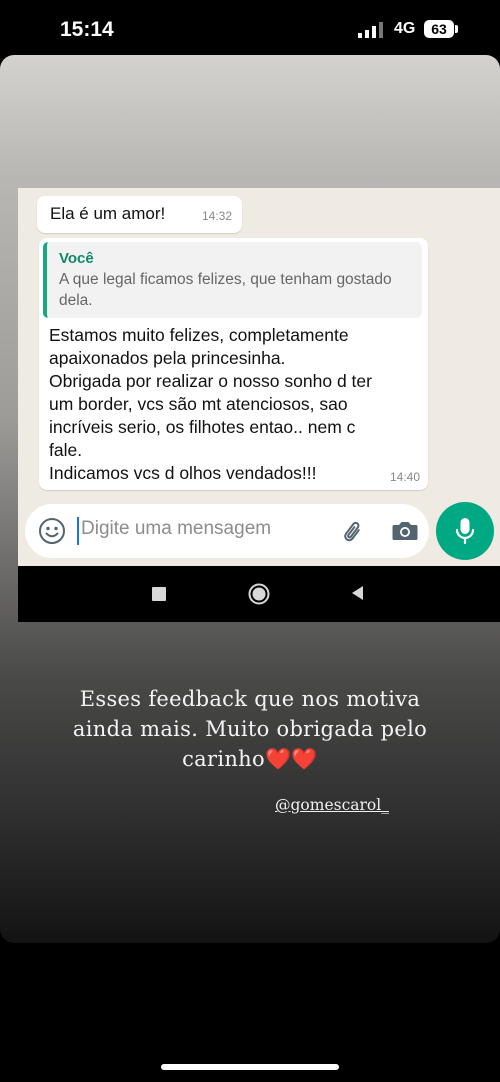 The width and height of the screenshot is (500, 1082). I want to click on caption-line: ainda mais. Muito obrigada pelo, so click(250, 729).